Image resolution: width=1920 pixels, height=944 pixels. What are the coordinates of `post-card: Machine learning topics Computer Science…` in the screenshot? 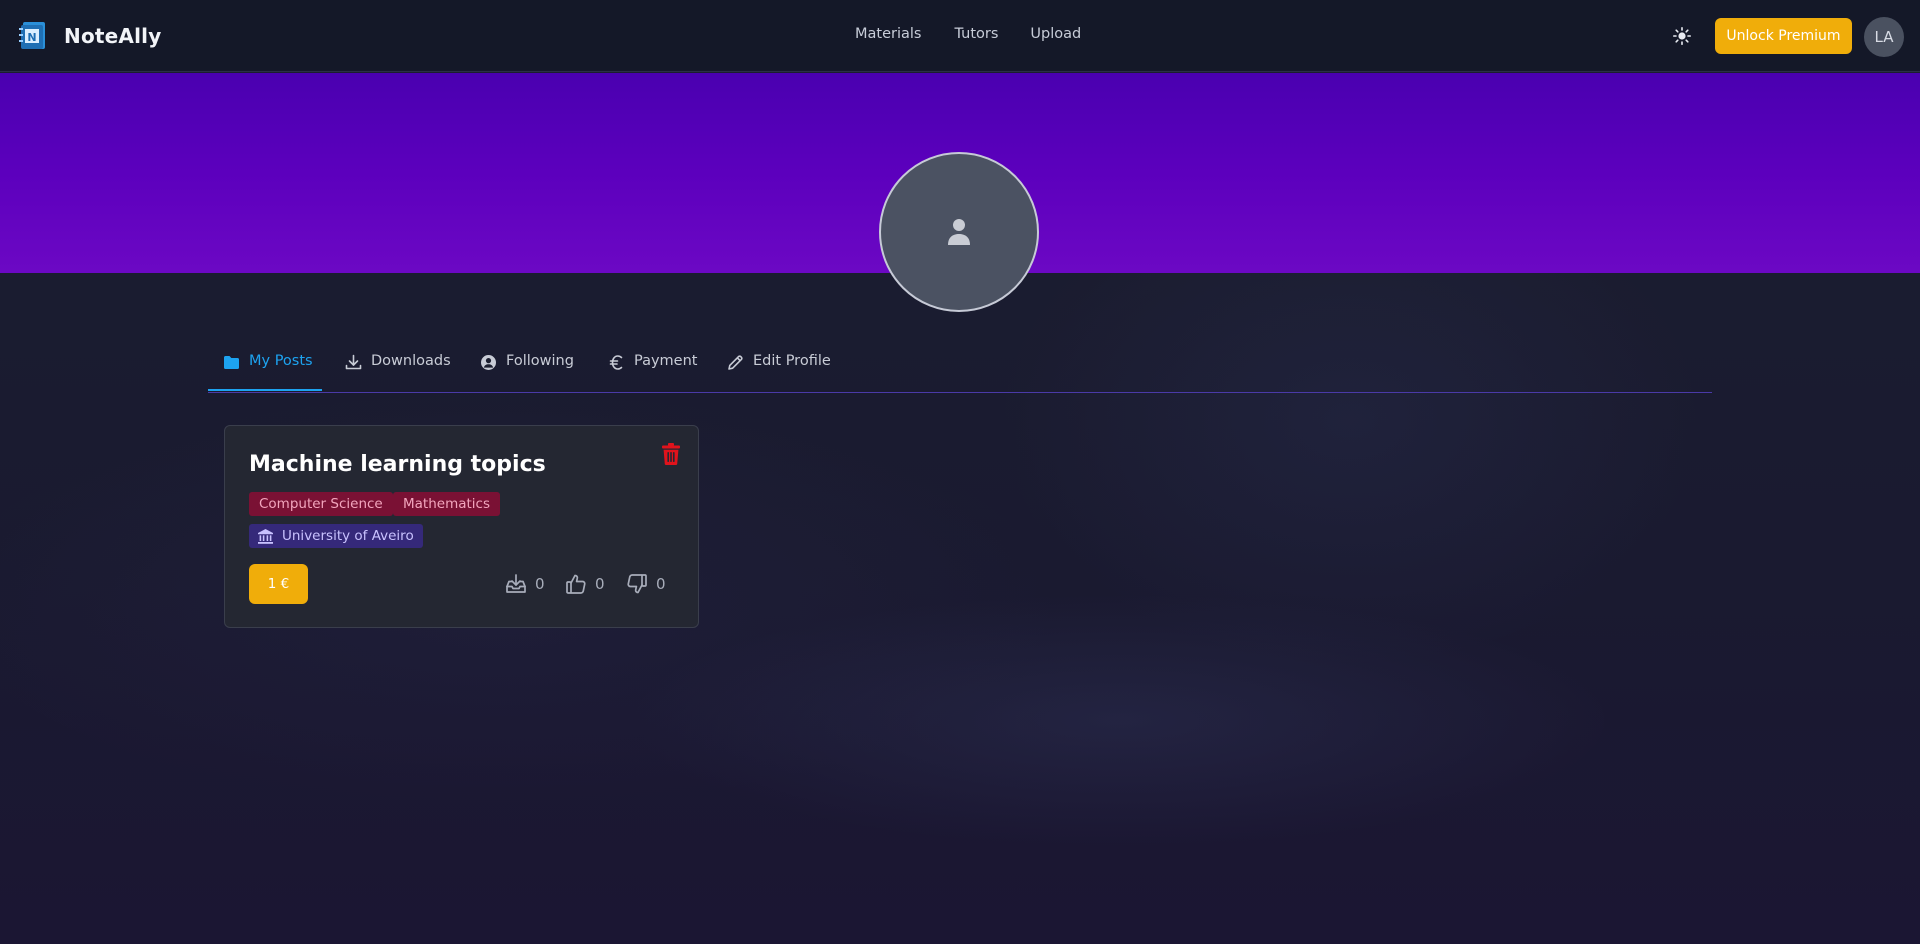 It's located at (461, 526).